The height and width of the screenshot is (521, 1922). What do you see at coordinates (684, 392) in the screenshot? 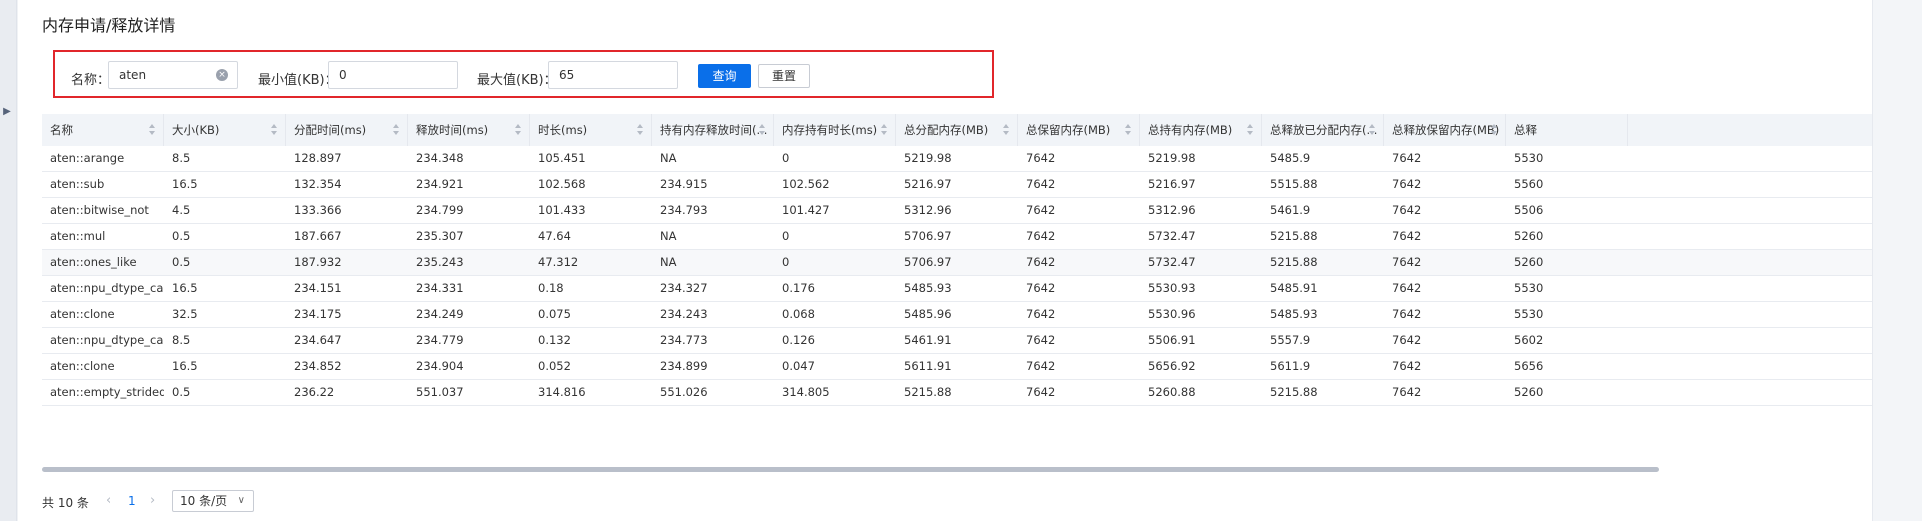
I see `table-cell: 551.026` at bounding box center [684, 392].